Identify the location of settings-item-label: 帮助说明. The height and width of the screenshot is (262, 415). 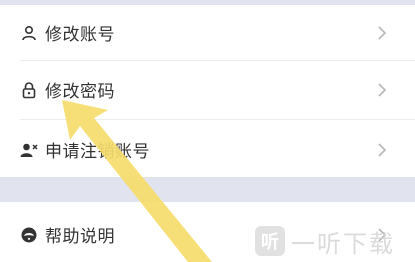
(80, 237).